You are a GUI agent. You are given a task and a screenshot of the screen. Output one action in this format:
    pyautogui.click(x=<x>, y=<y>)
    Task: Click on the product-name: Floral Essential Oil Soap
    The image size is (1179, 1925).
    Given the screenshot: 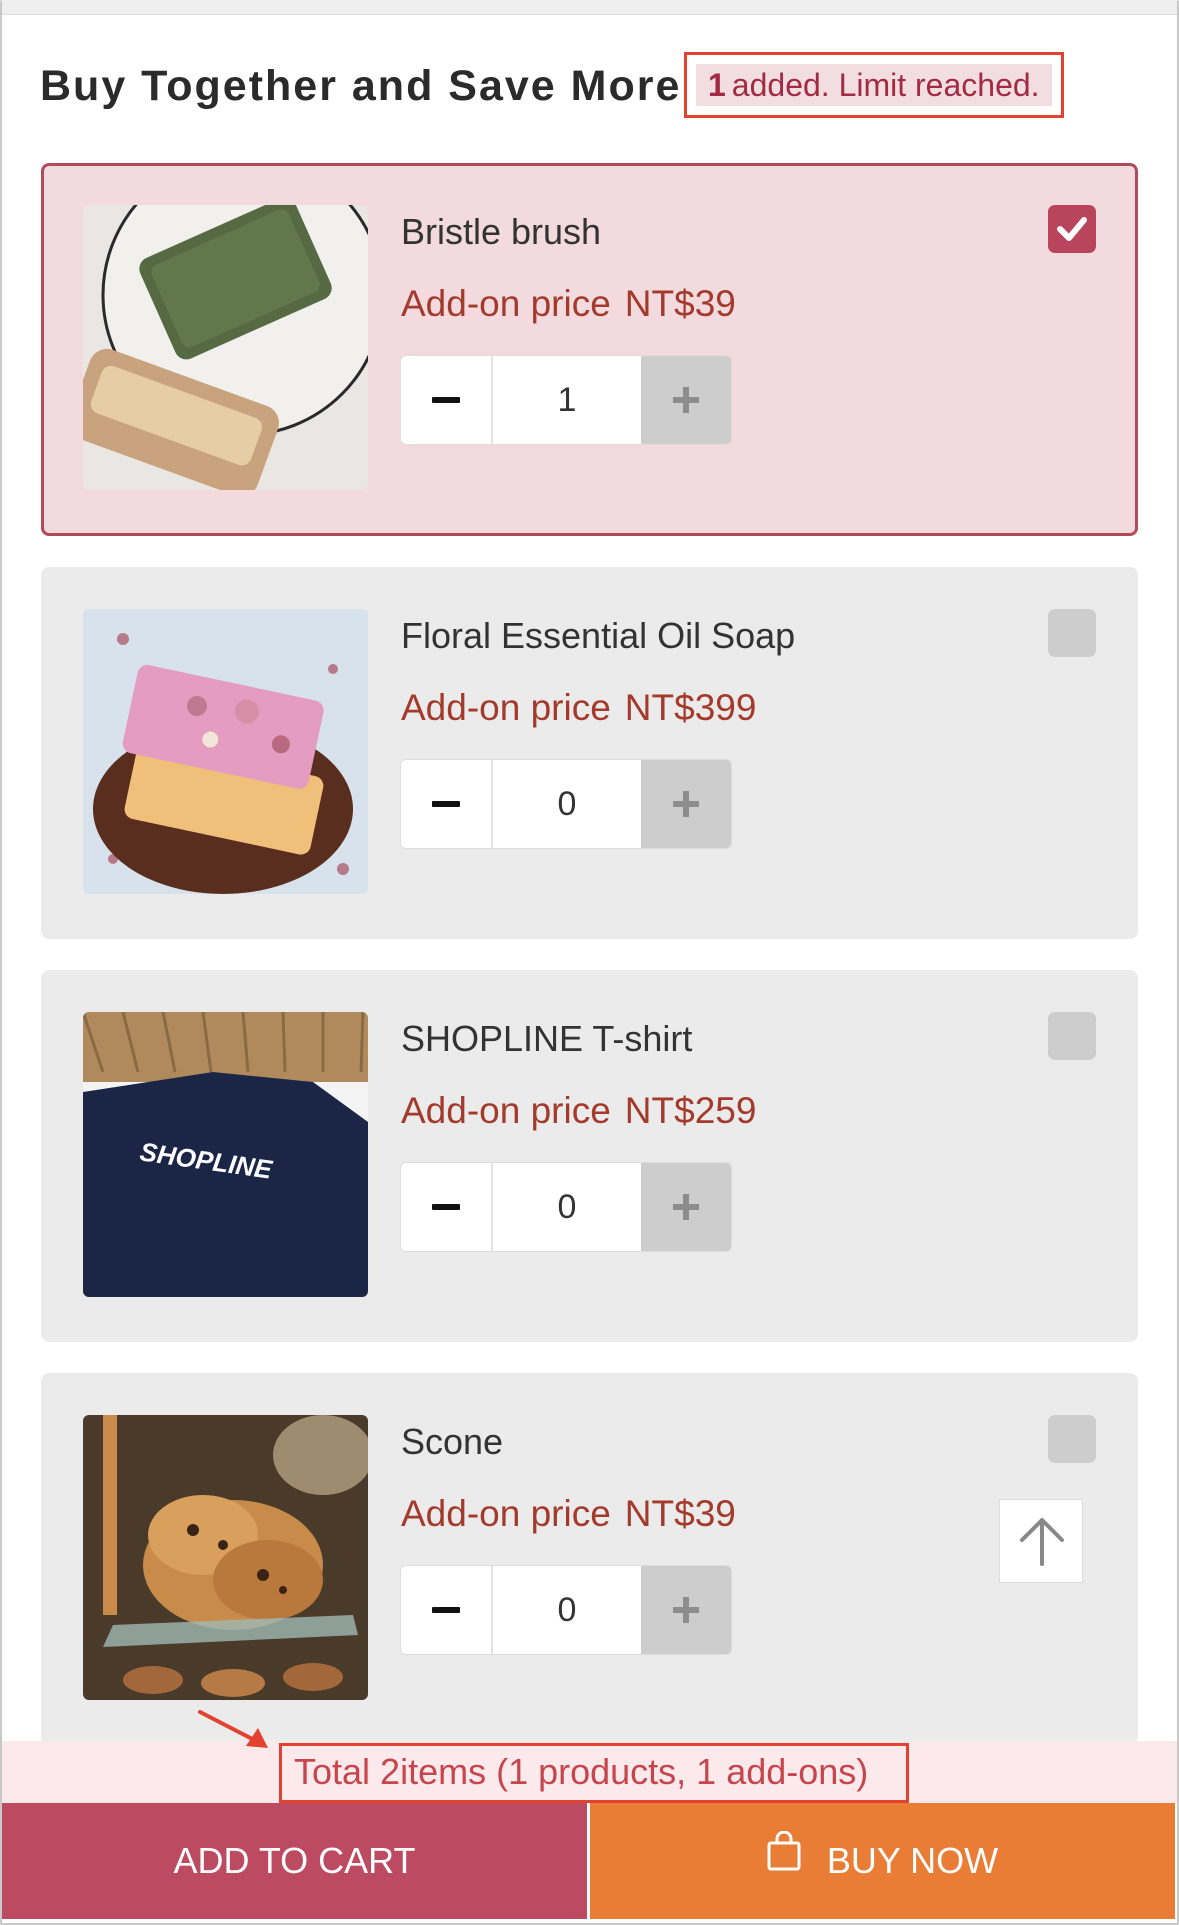 What is the action you would take?
    pyautogui.click(x=598, y=635)
    